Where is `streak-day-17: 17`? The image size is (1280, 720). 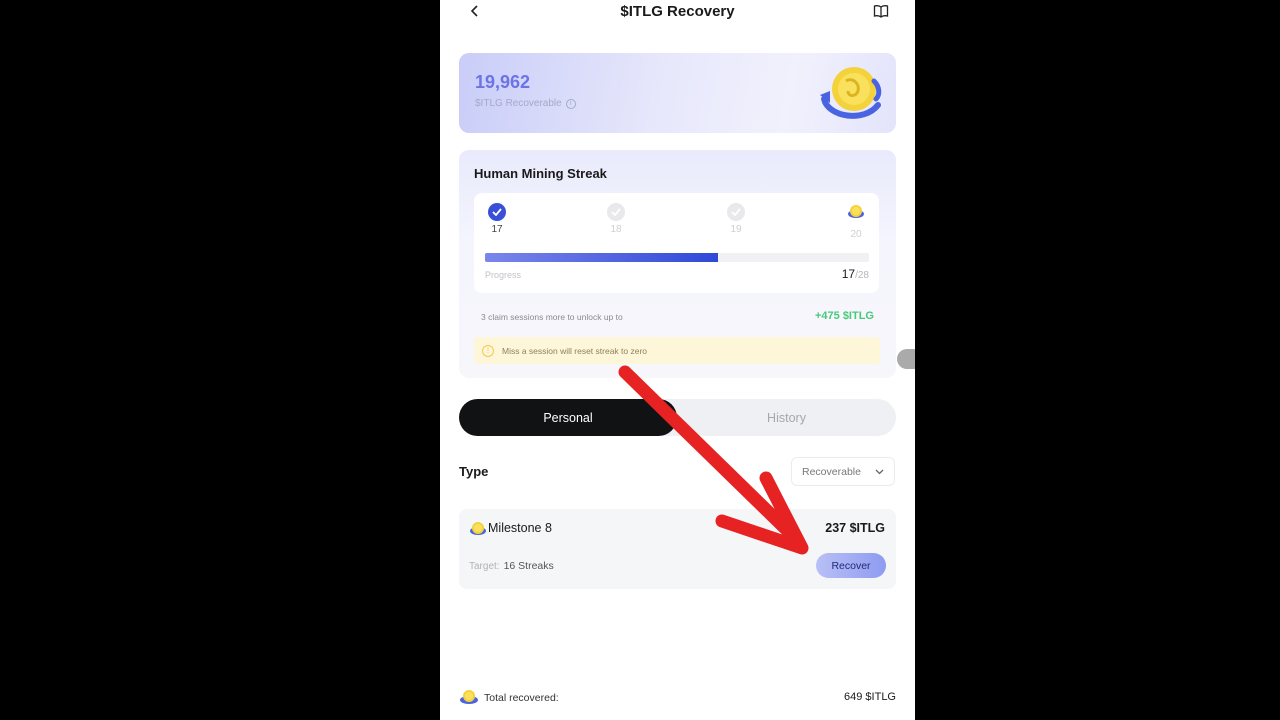 streak-day-17: 17 is located at coordinates (497, 219).